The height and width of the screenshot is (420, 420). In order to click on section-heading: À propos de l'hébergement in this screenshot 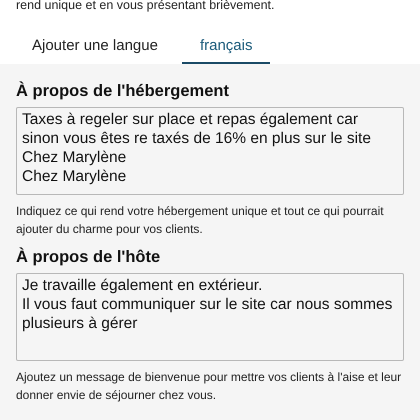, I will do `click(123, 91)`.